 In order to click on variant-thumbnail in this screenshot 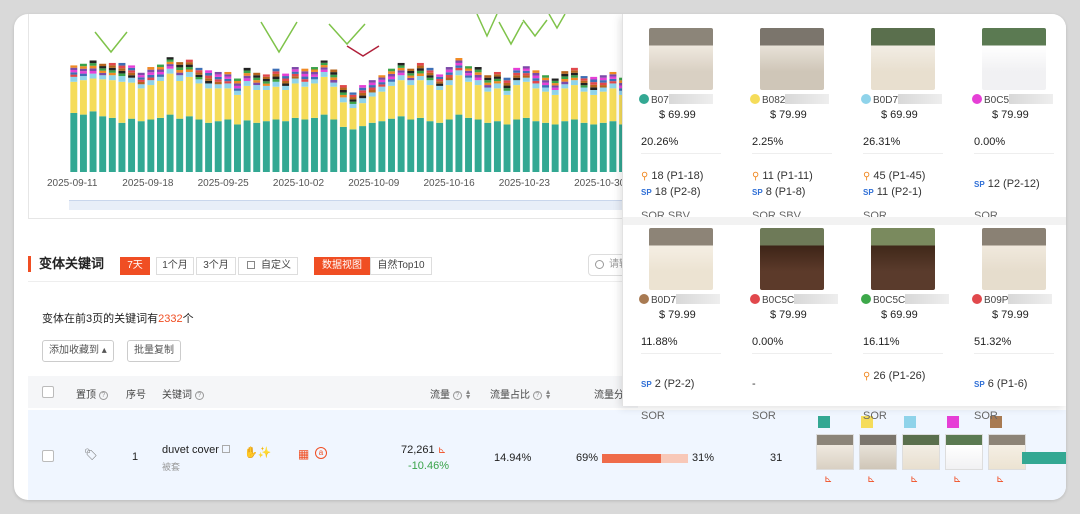, I will do `click(921, 452)`.